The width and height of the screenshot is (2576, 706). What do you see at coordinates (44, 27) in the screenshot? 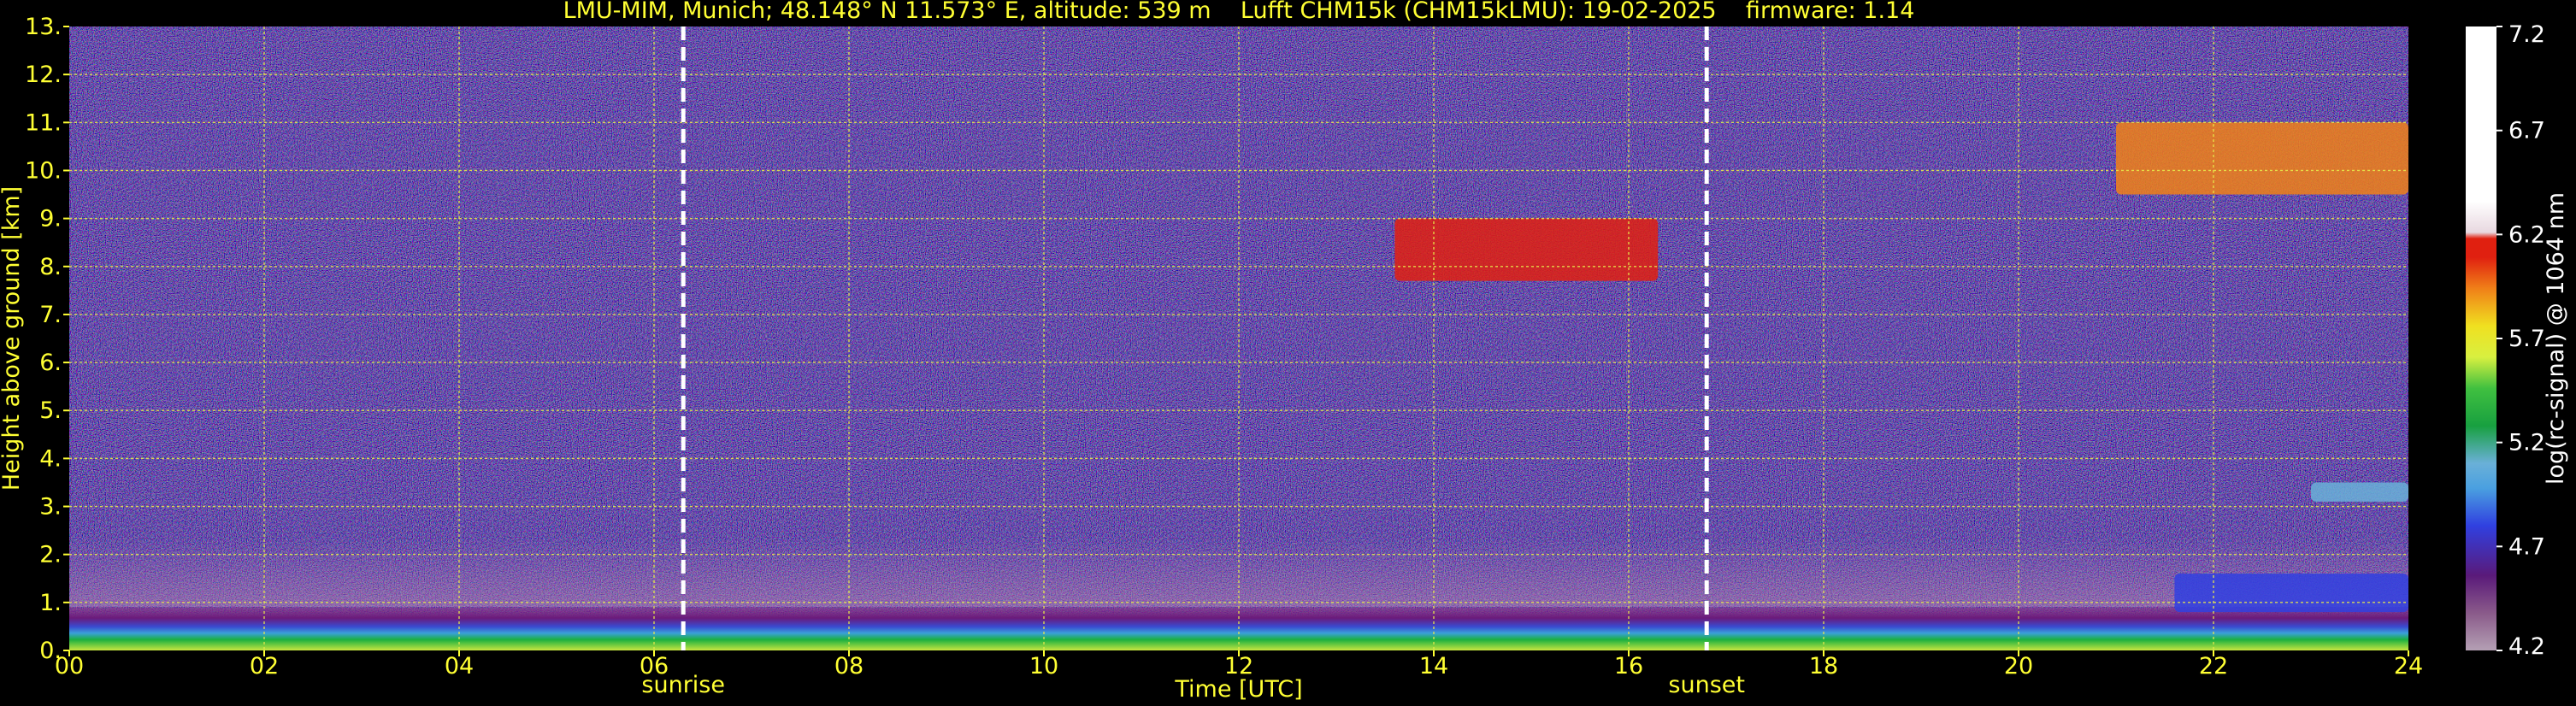
I see `y-tick-label: 13.` at bounding box center [44, 27].